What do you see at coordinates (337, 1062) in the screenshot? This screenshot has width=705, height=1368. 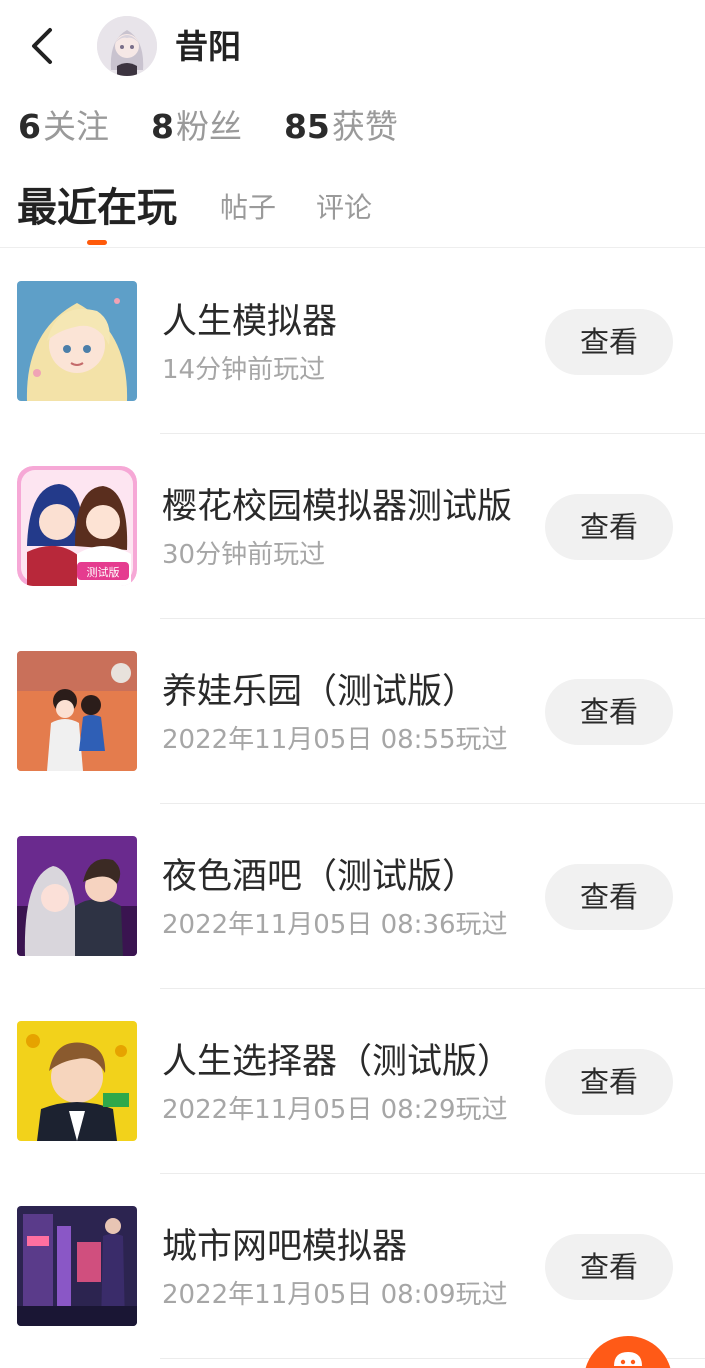 I see `game-title: 人生选择器（测试版）` at bounding box center [337, 1062].